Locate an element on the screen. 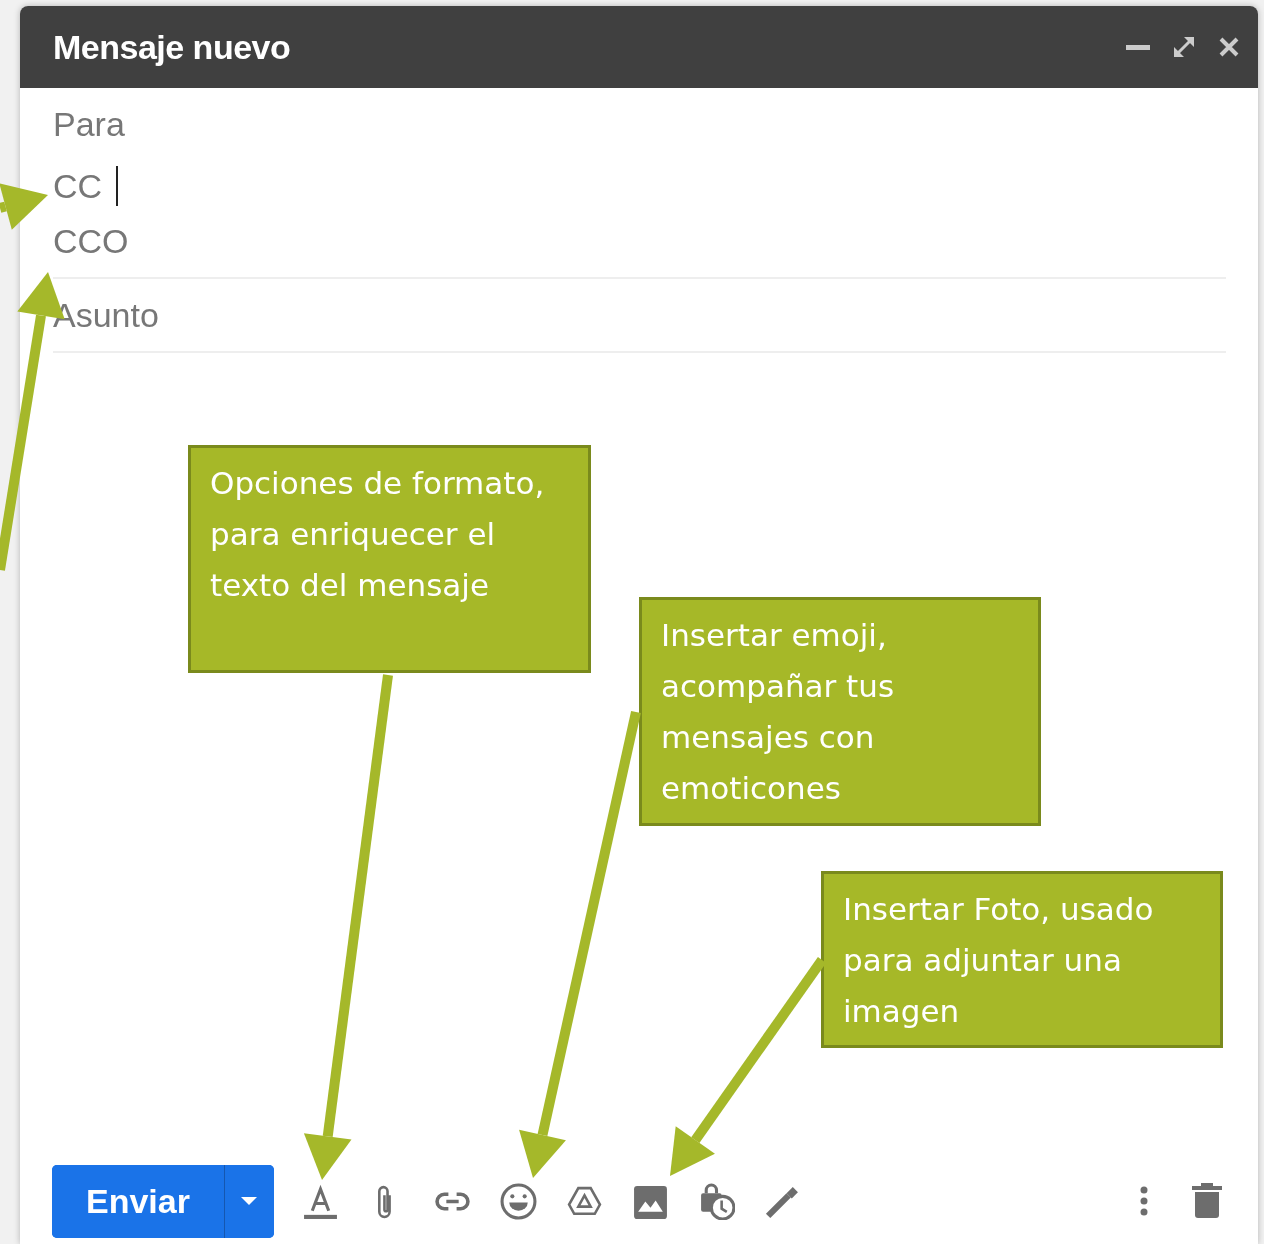 This screenshot has height=1244, width=1264. trash-icon is located at coordinates (1207, 1201).